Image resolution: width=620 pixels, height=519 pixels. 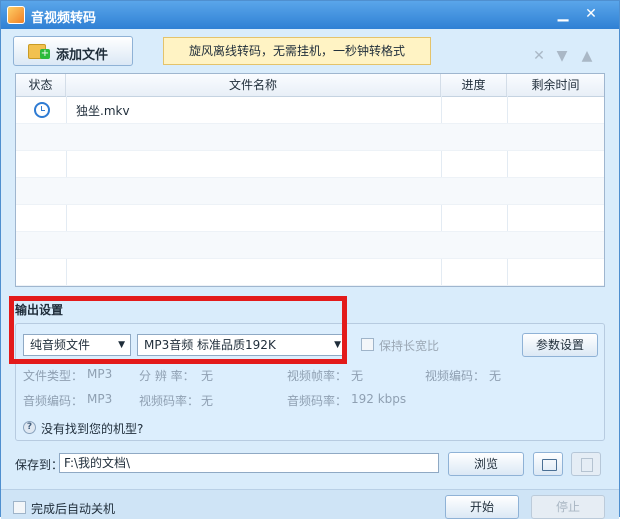 What do you see at coordinates (103, 111) in the screenshot?
I see `file-name: 独坐.mkv` at bounding box center [103, 111].